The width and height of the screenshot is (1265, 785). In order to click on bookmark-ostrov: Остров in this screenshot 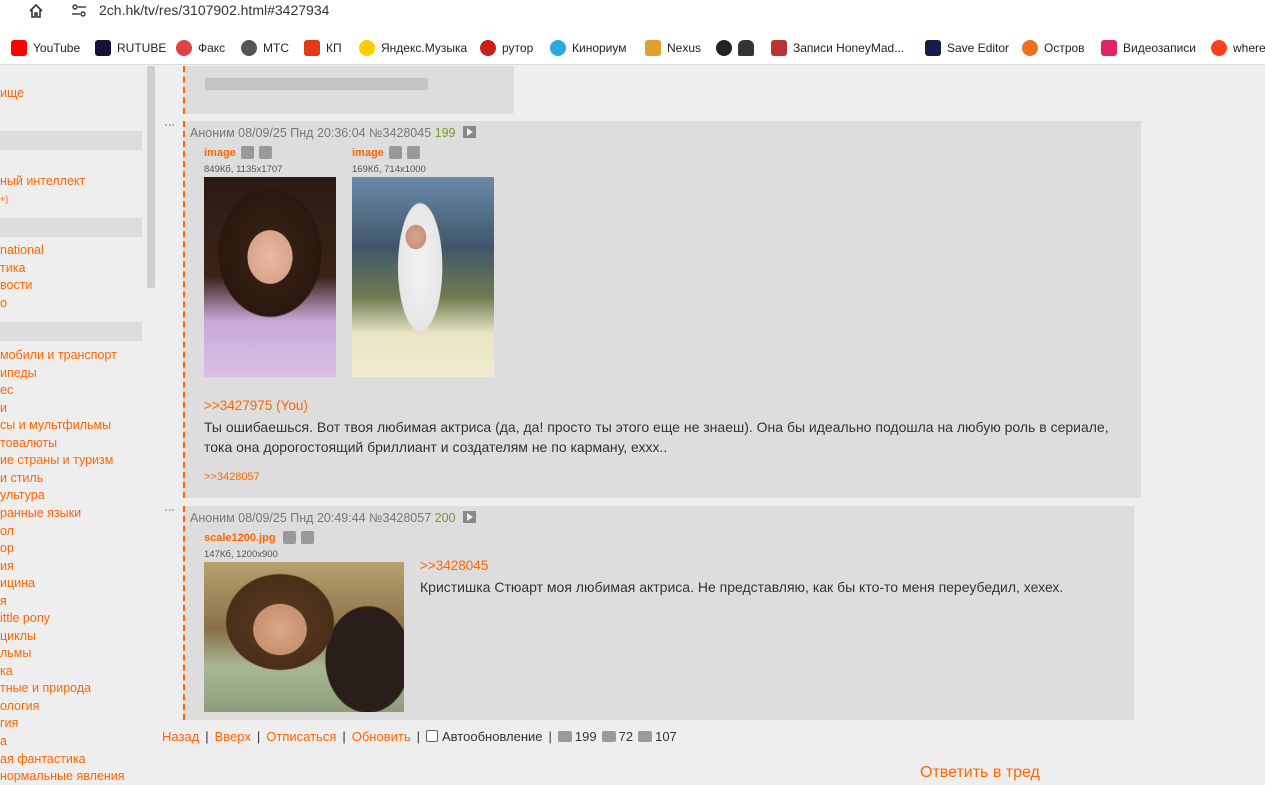, I will do `click(1053, 47)`.